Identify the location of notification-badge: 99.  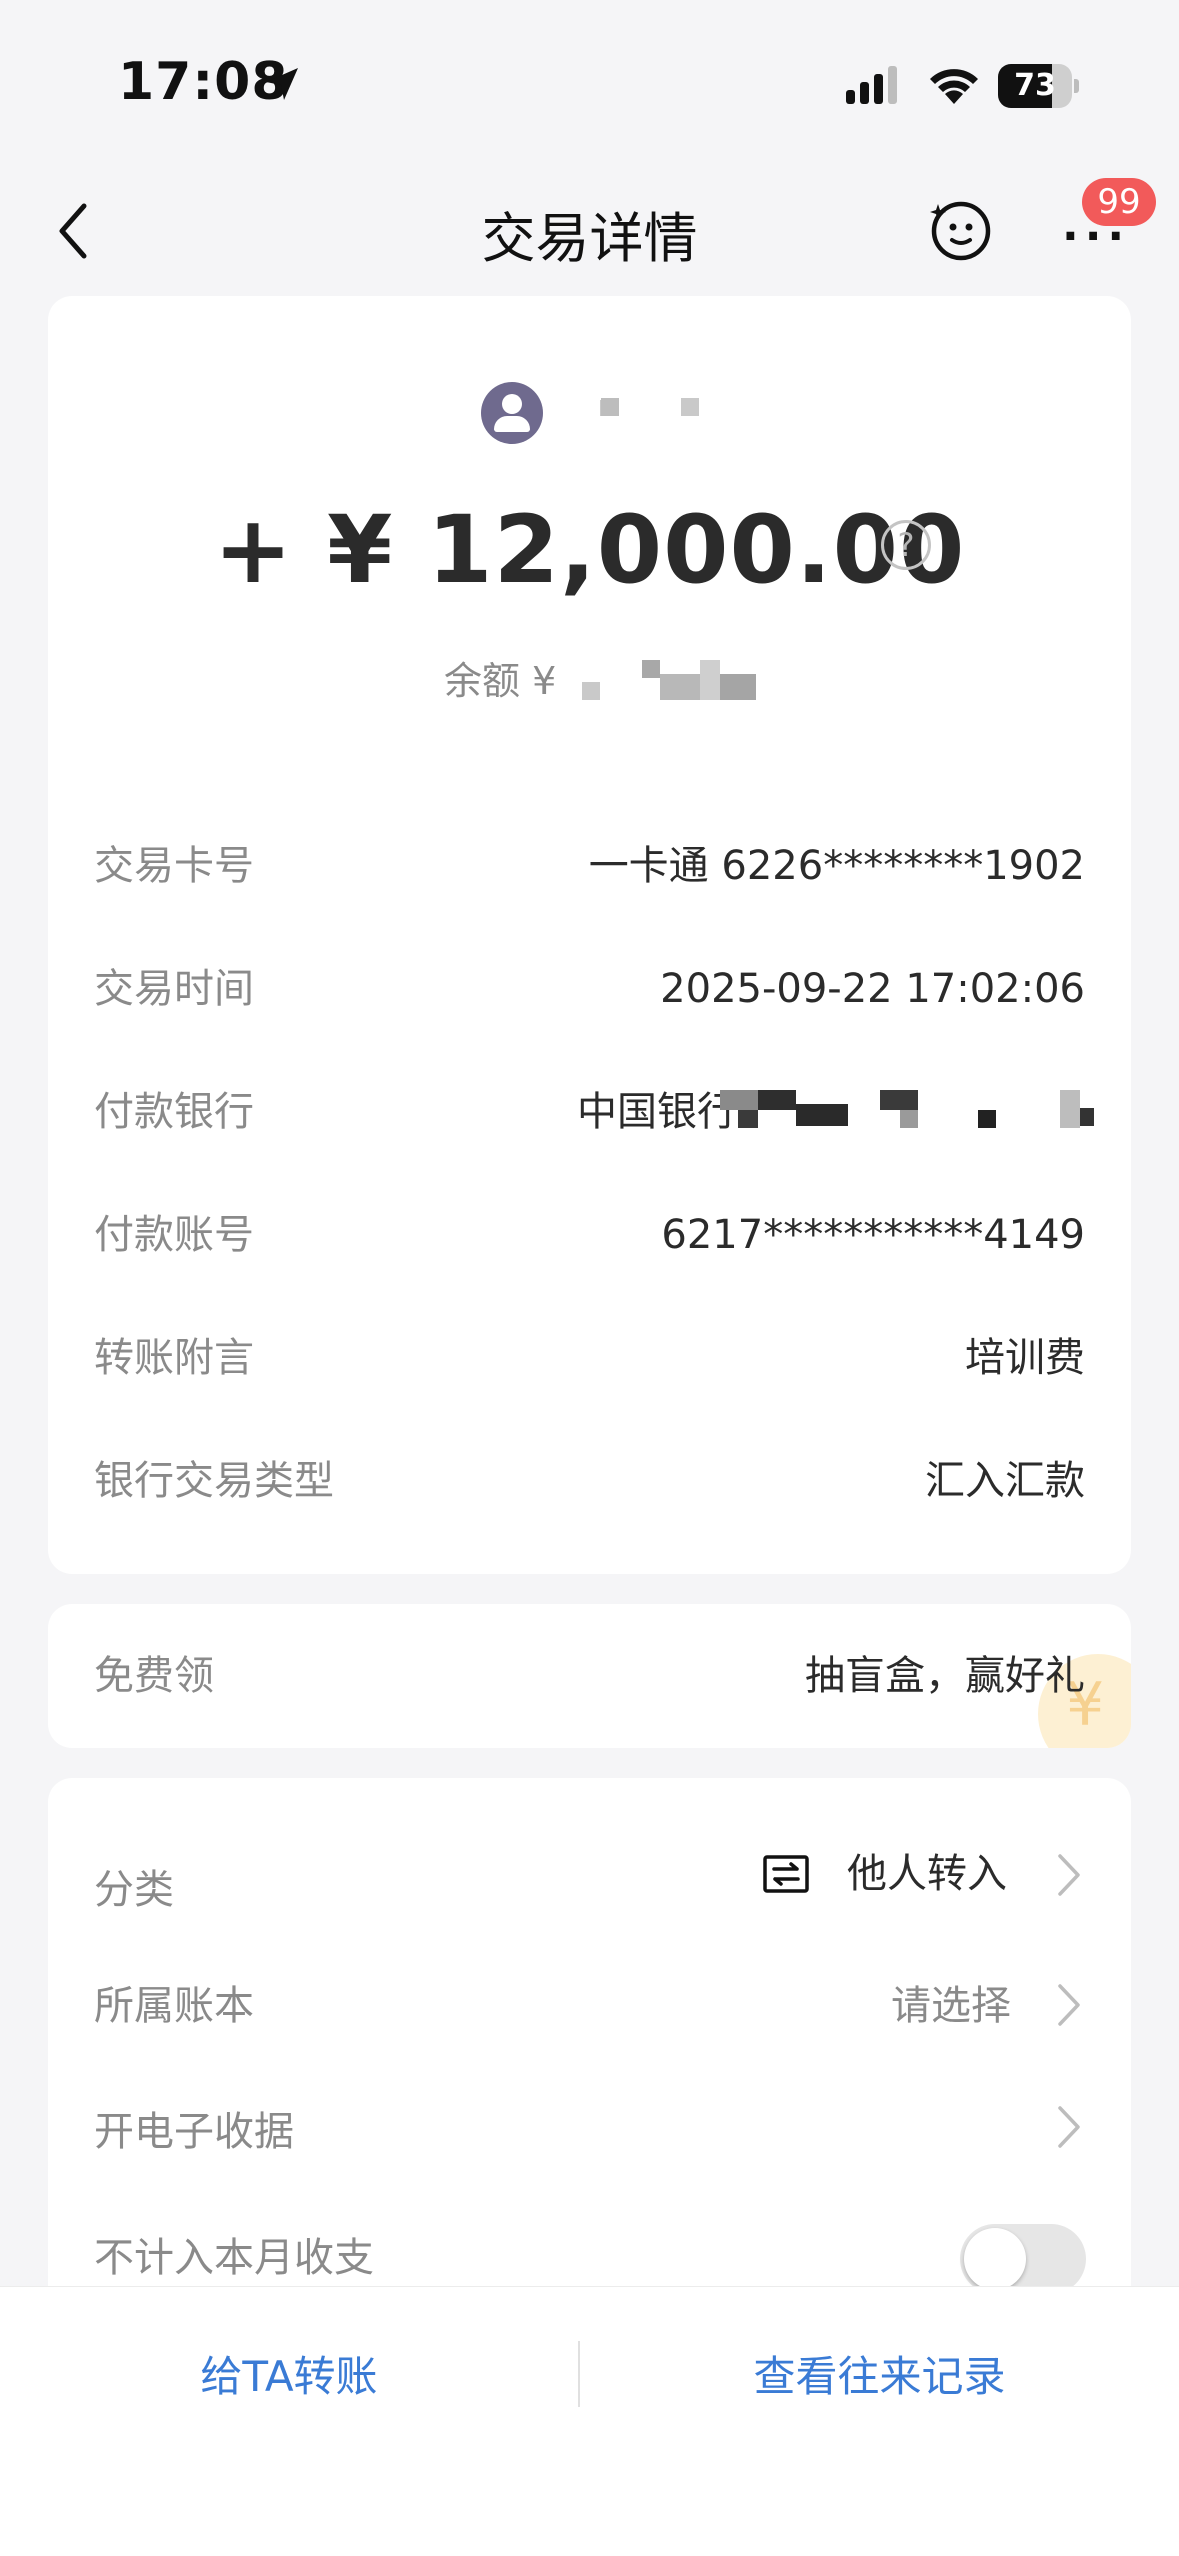
(1119, 202).